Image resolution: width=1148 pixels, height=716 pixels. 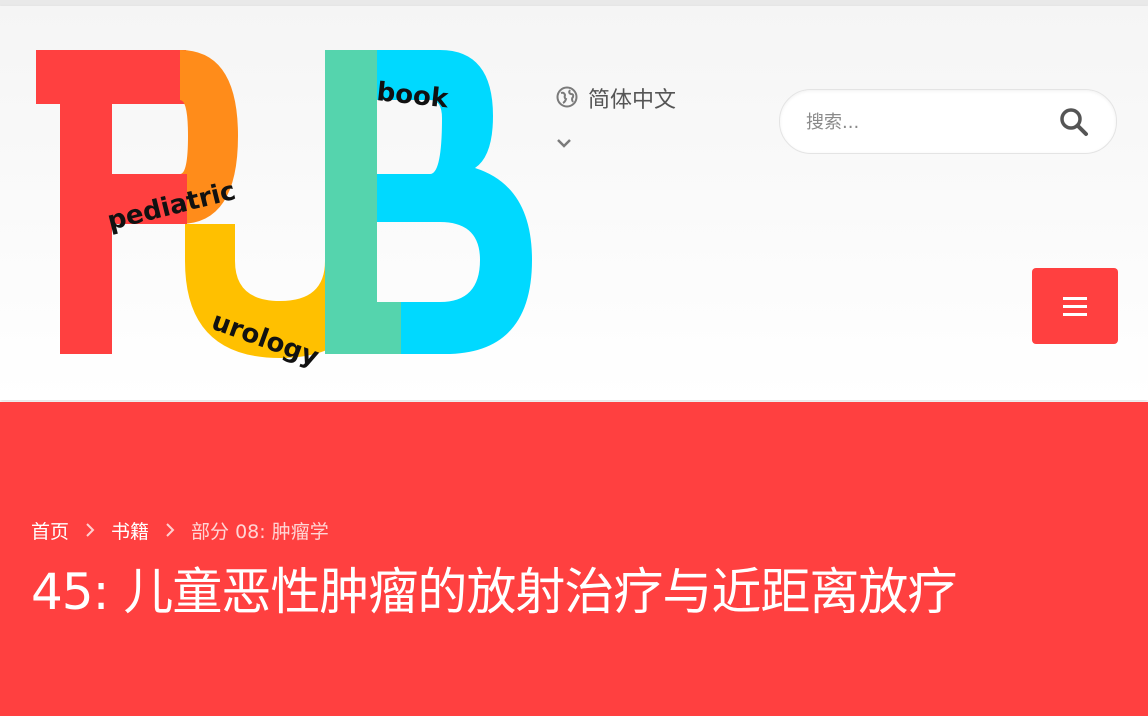 What do you see at coordinates (646, 122) in the screenshot?
I see `language-switcher: 简体中文` at bounding box center [646, 122].